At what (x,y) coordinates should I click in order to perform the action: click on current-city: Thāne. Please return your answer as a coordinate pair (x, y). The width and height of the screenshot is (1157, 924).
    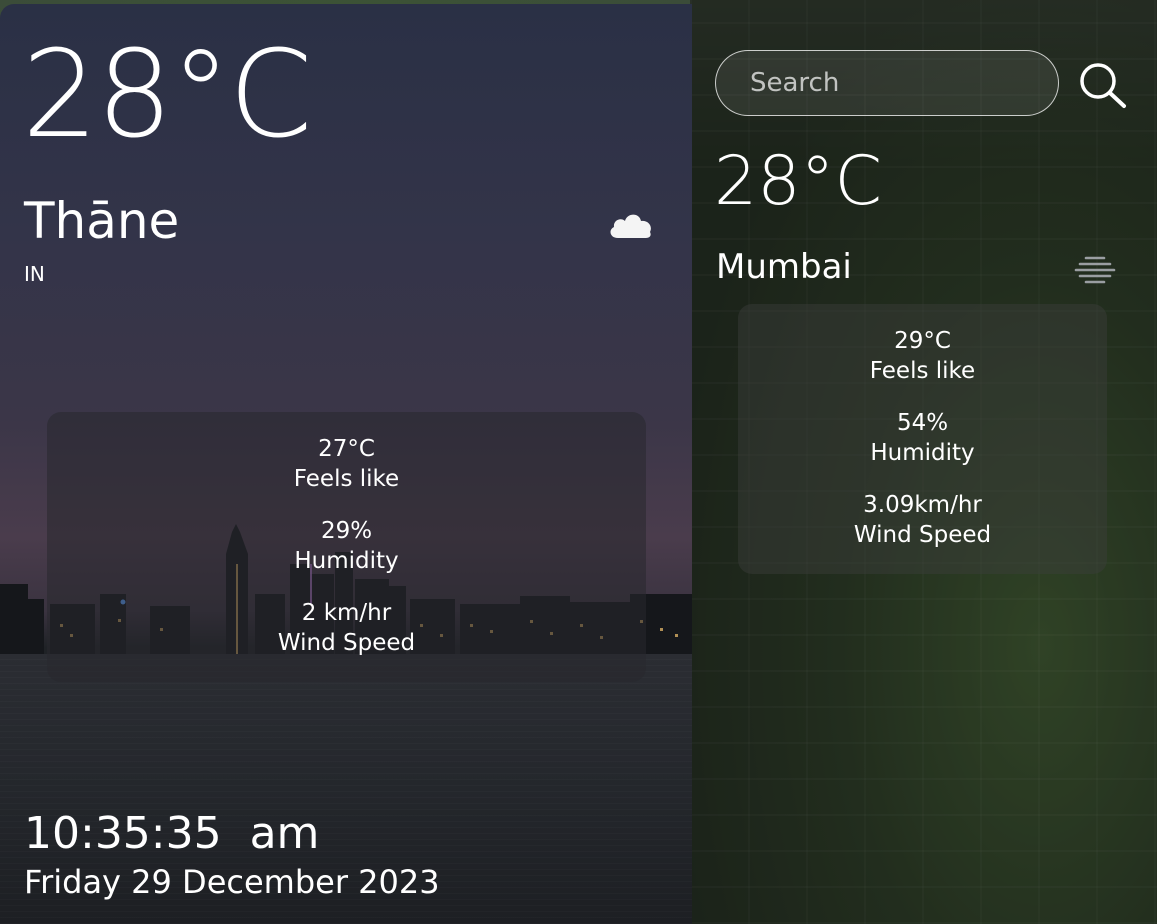
    Looking at the image, I should click on (102, 221).